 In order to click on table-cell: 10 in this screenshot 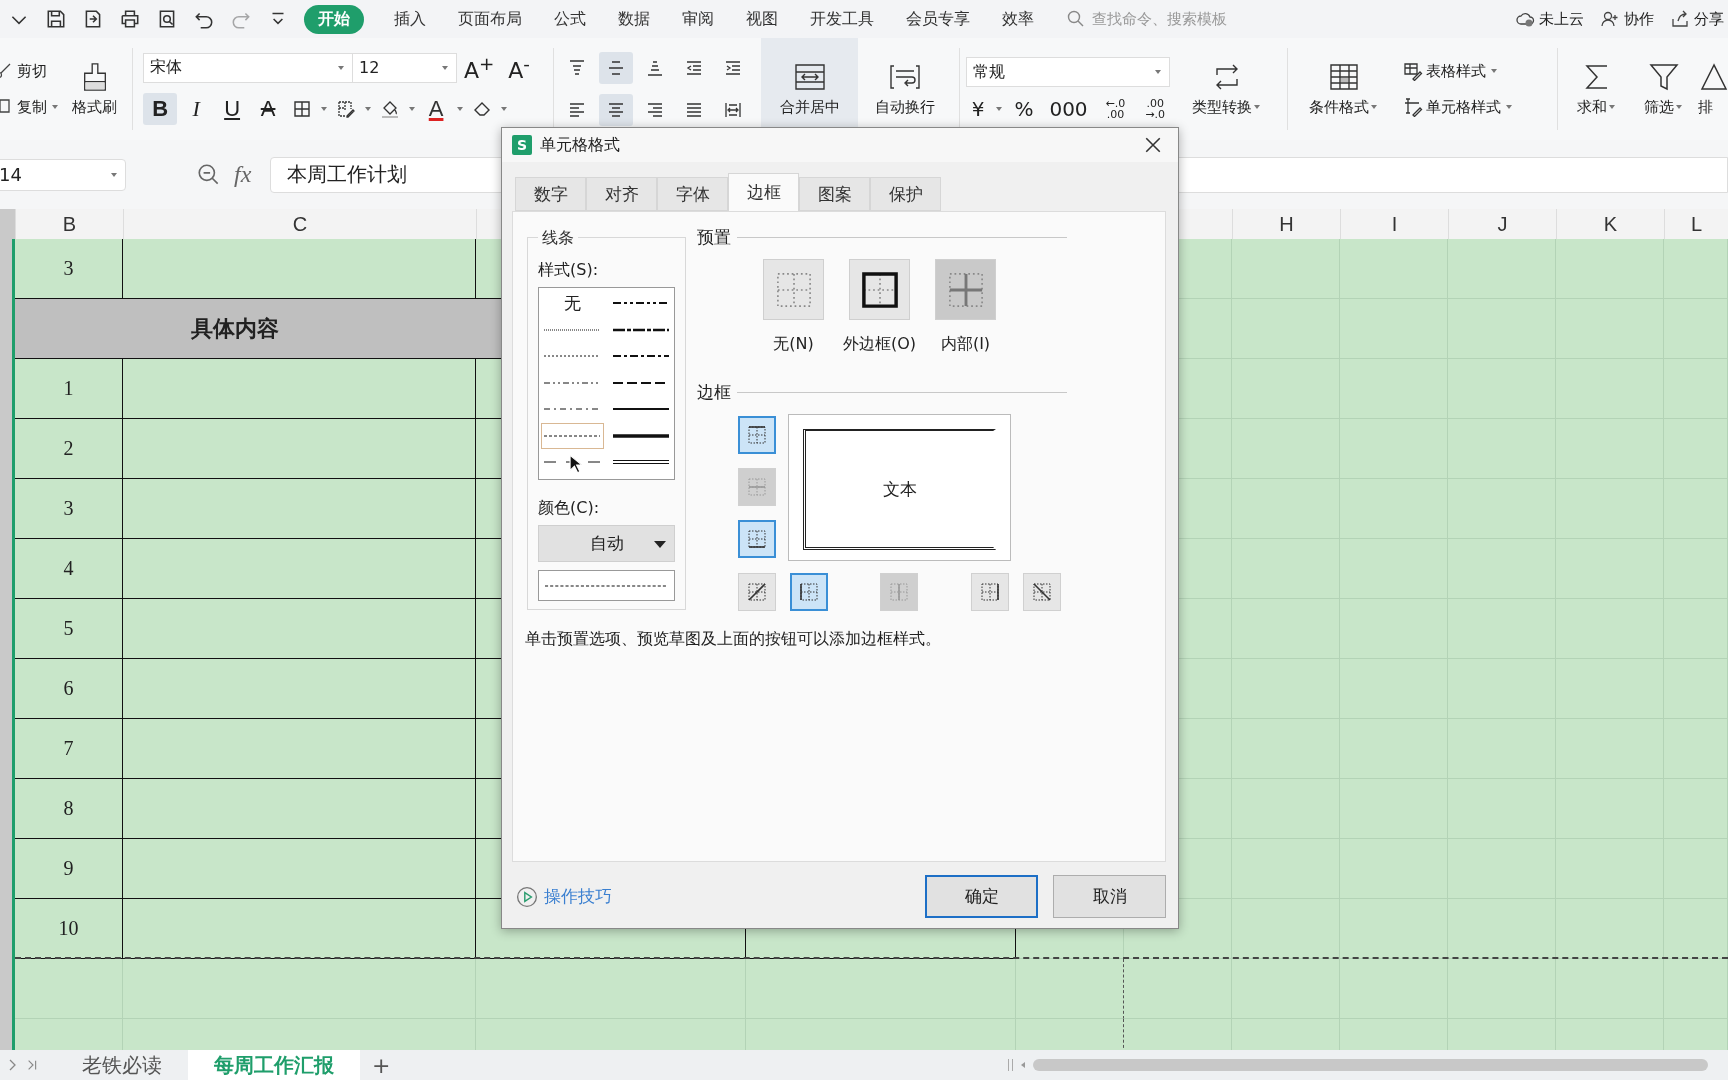, I will do `click(69, 929)`.